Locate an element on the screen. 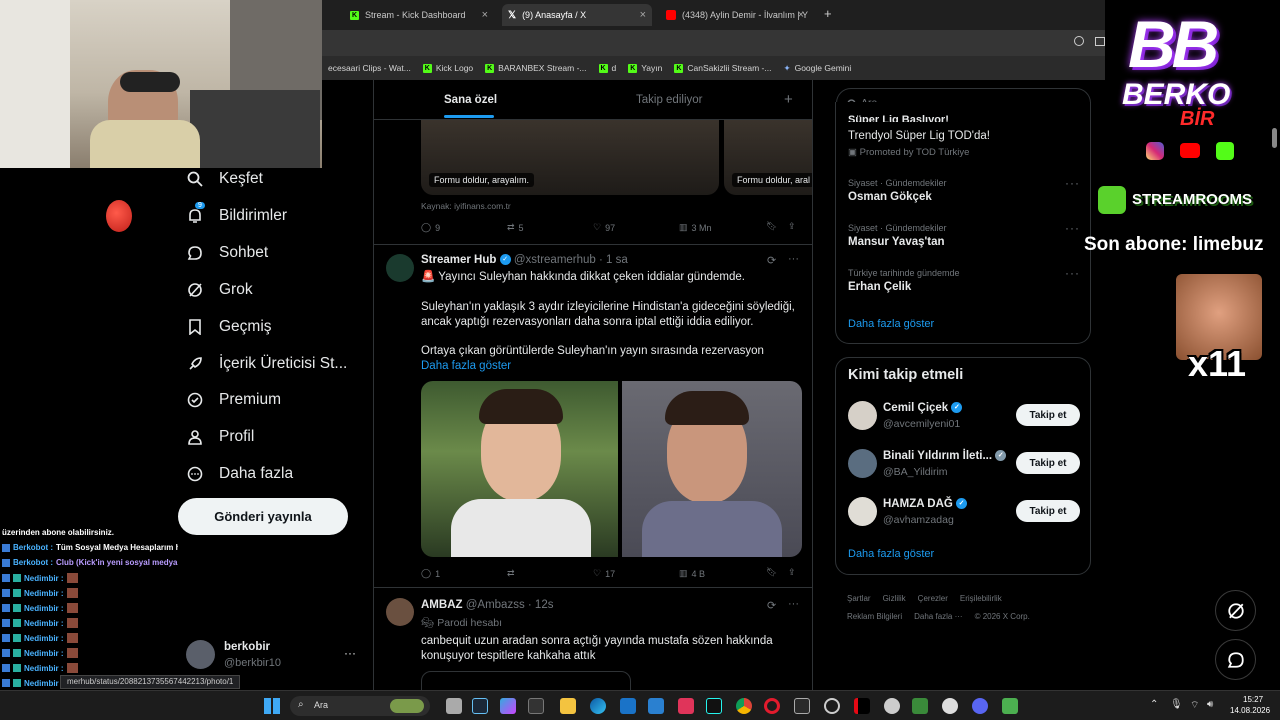 The width and height of the screenshot is (1280, 720). reply-button: ◯ 1 is located at coordinates (430, 573).